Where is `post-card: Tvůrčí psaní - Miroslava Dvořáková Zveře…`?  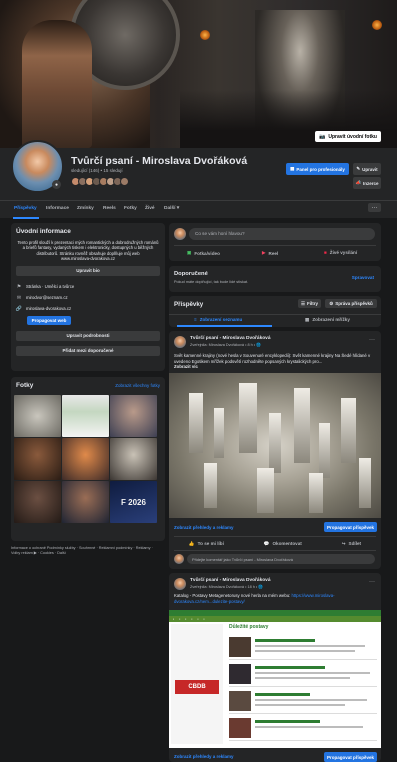 post-card: Tvůrčí psaní - Miroslava Dvořáková Zveře… is located at coordinates (275, 667).